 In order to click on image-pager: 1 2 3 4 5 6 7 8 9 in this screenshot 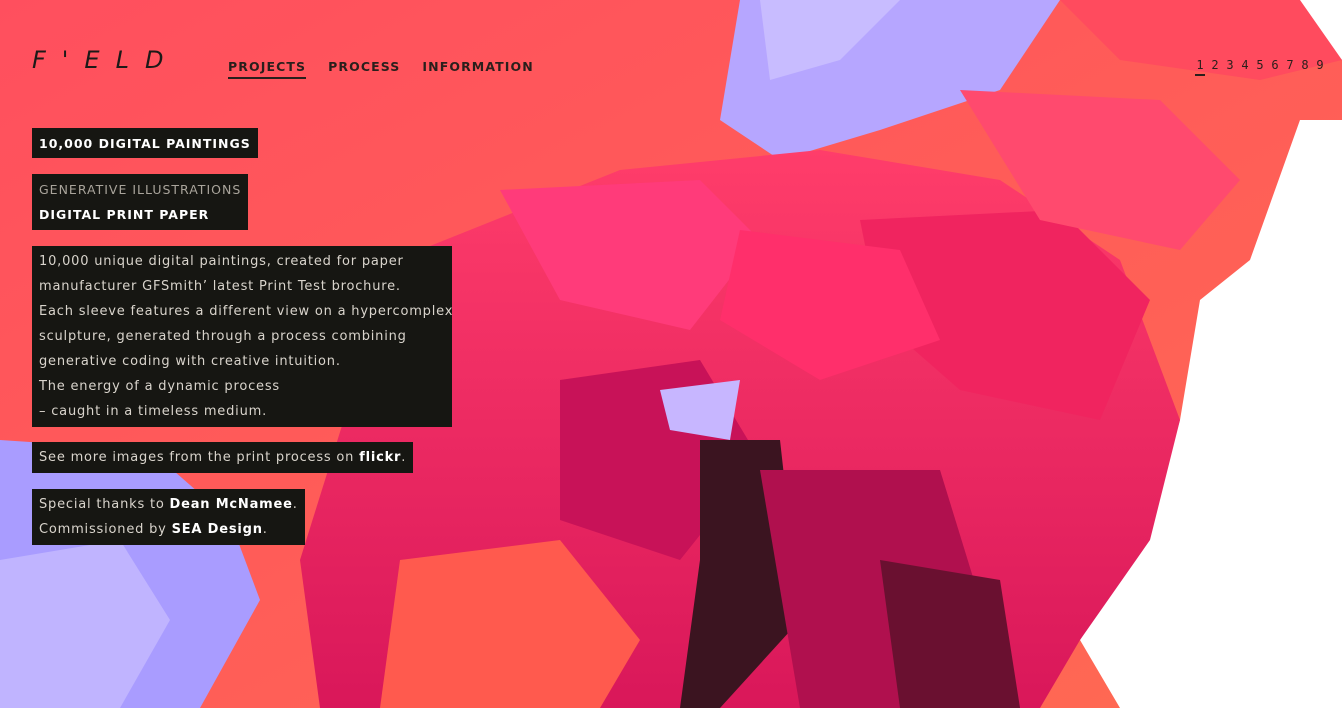, I will do `click(1260, 67)`.